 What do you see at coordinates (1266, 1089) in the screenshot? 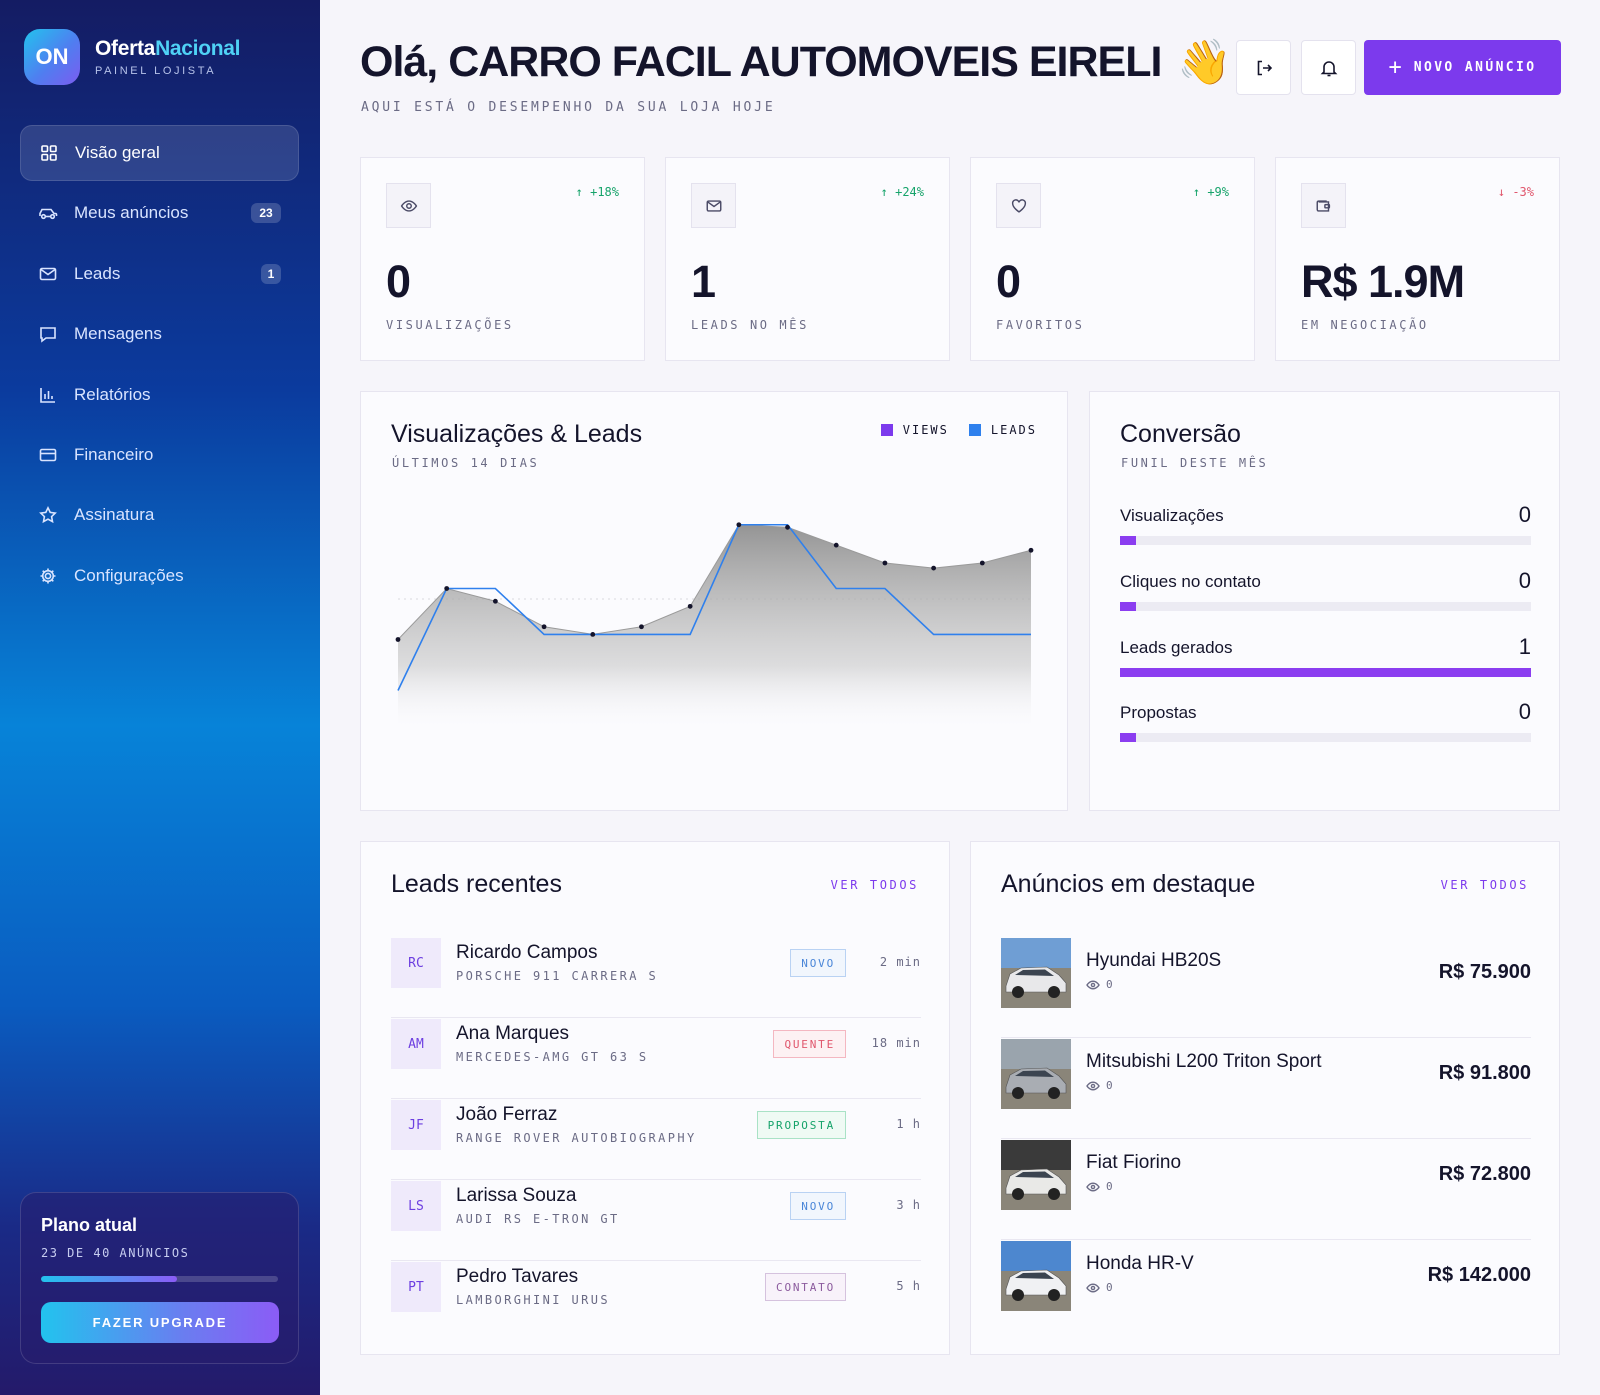
I see `list-item: Mitsubishi L200 Triton Sport 0 R$ 91.800` at bounding box center [1266, 1089].